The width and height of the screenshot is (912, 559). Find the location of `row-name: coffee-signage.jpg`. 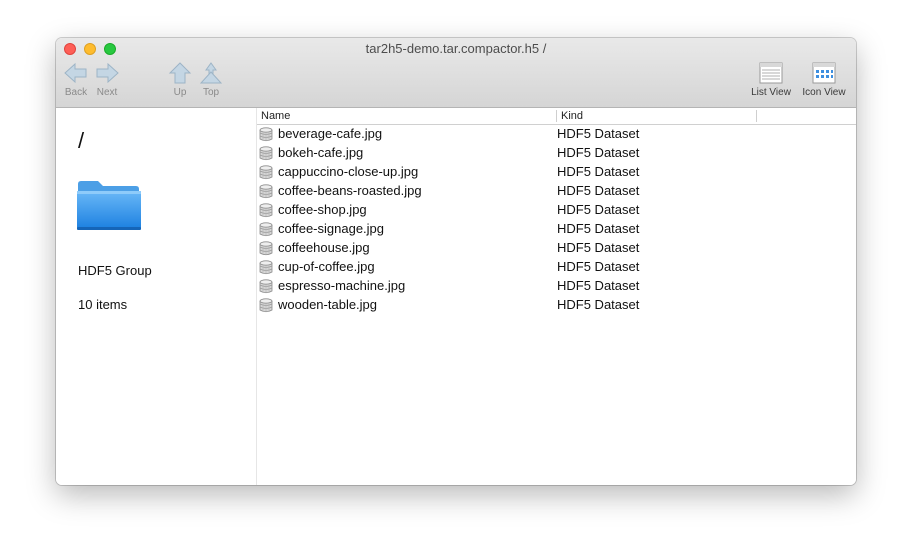

row-name: coffee-signage.jpg is located at coordinates (331, 228).